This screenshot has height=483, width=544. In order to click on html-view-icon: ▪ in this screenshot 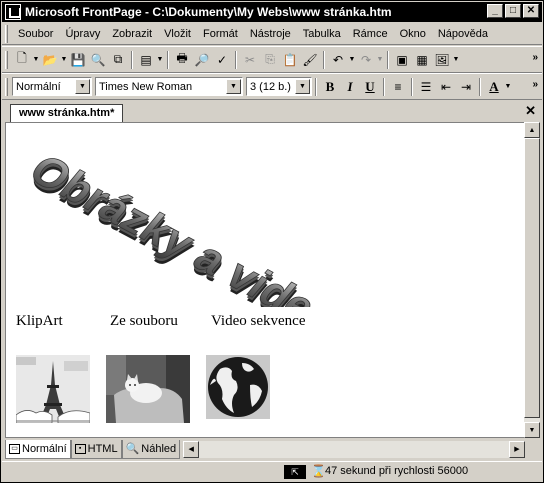, I will do `click(80, 448)`.